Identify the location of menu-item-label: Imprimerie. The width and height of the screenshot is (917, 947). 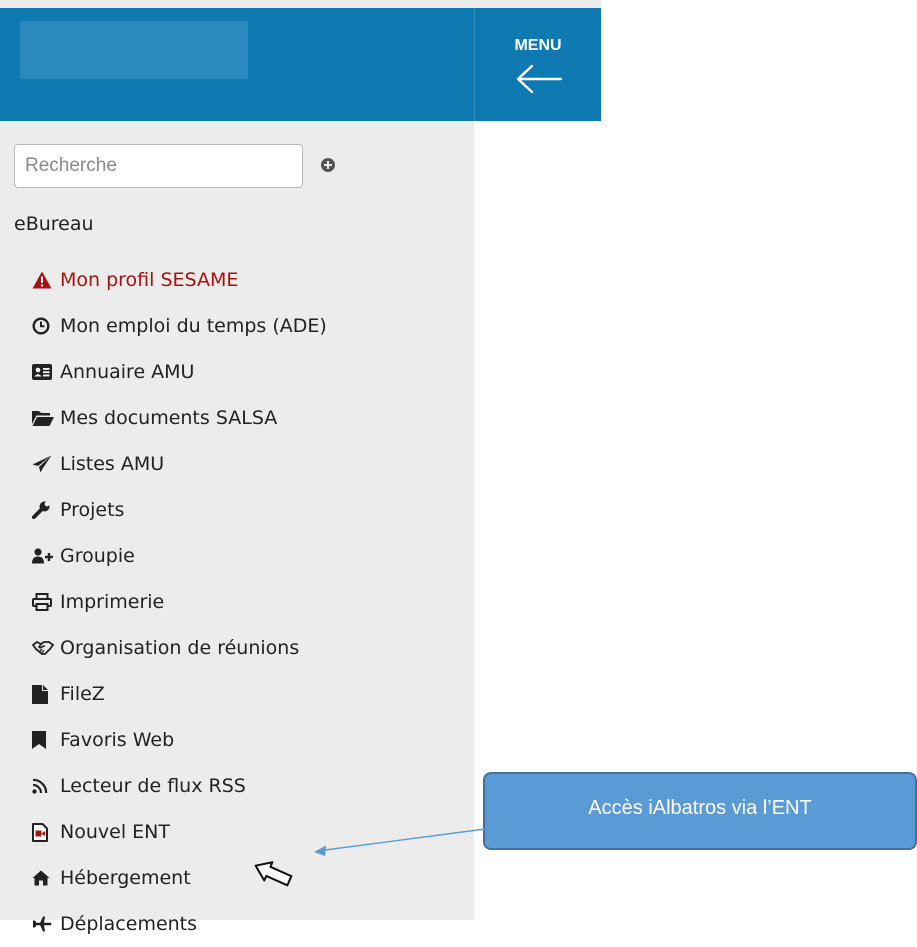
(112, 602).